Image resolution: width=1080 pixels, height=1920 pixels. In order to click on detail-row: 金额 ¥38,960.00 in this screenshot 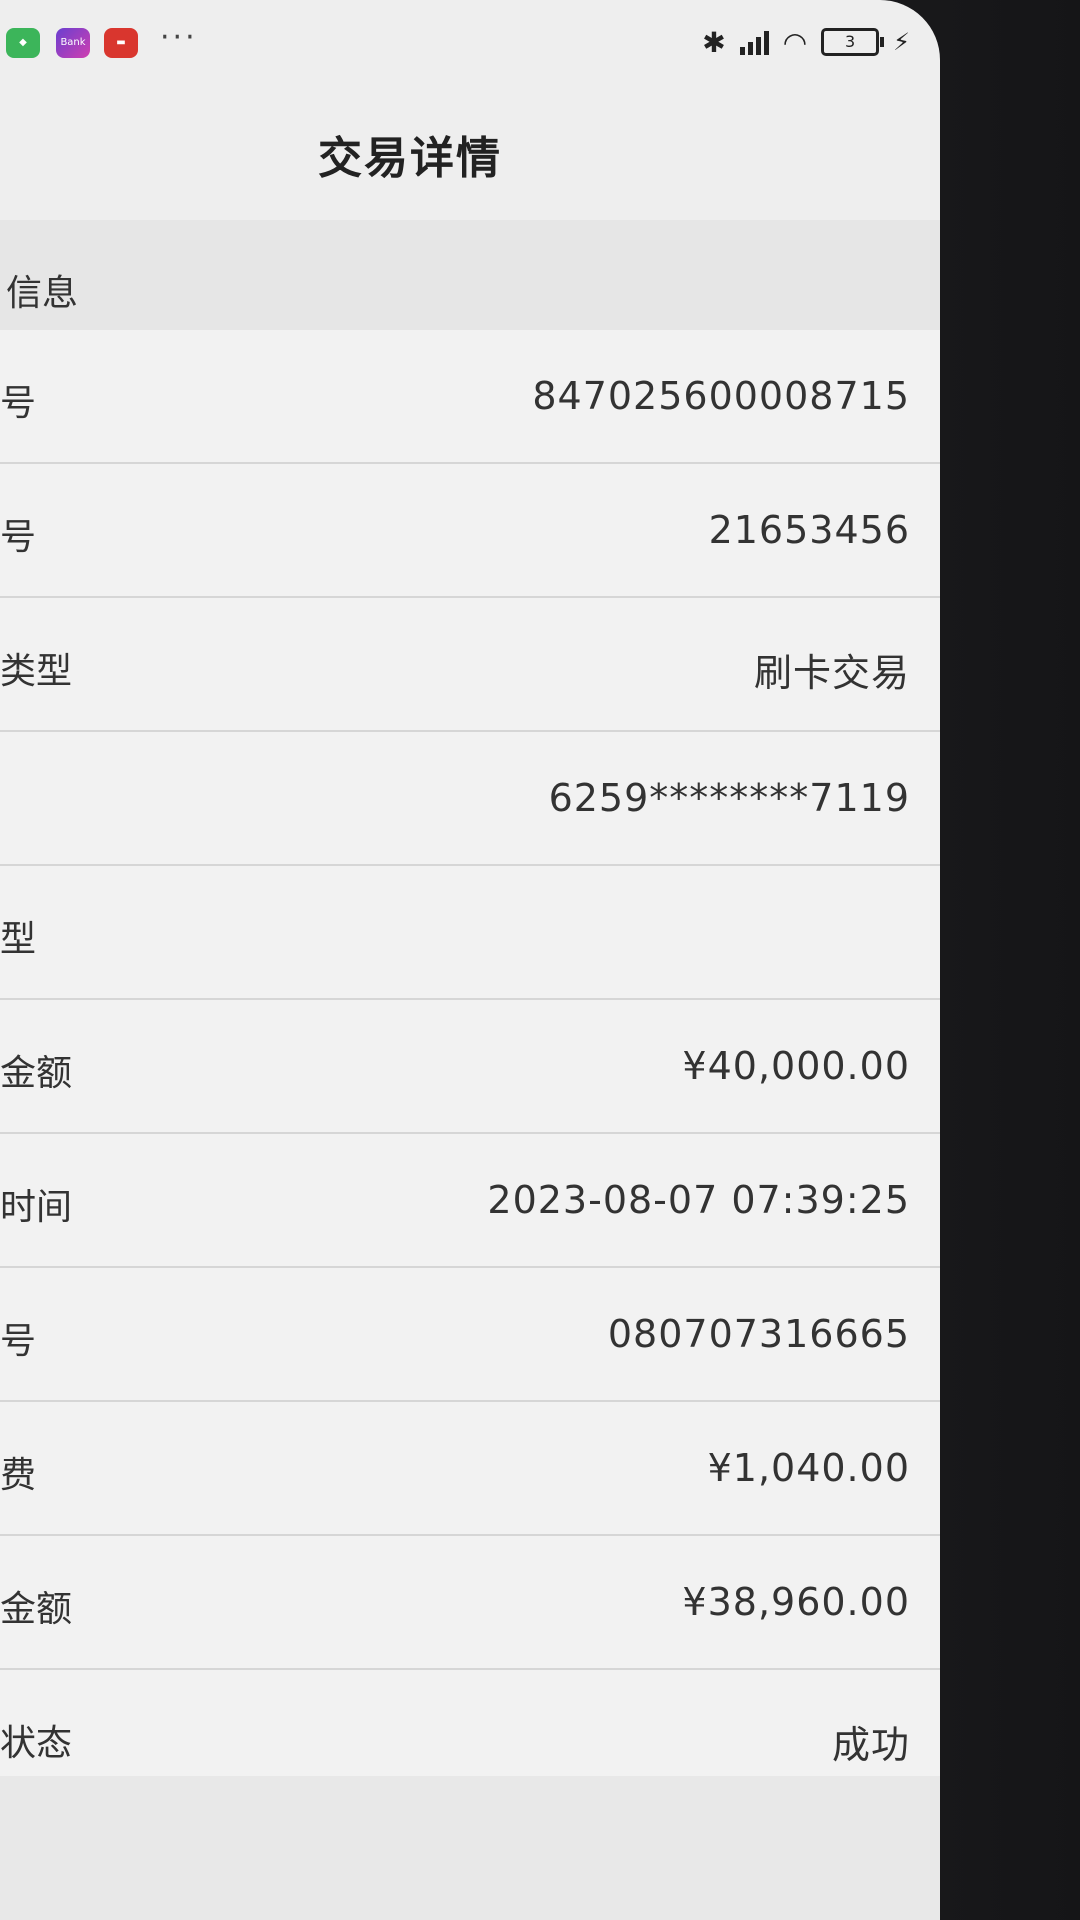, I will do `click(470, 1603)`.